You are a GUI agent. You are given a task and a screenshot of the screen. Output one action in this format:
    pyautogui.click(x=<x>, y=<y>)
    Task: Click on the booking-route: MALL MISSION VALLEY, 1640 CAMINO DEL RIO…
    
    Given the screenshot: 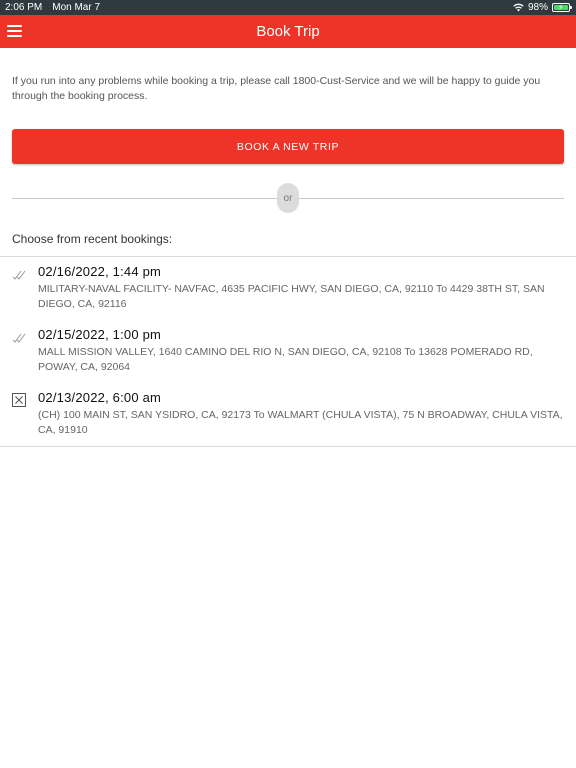 What is the action you would take?
    pyautogui.click(x=285, y=359)
    